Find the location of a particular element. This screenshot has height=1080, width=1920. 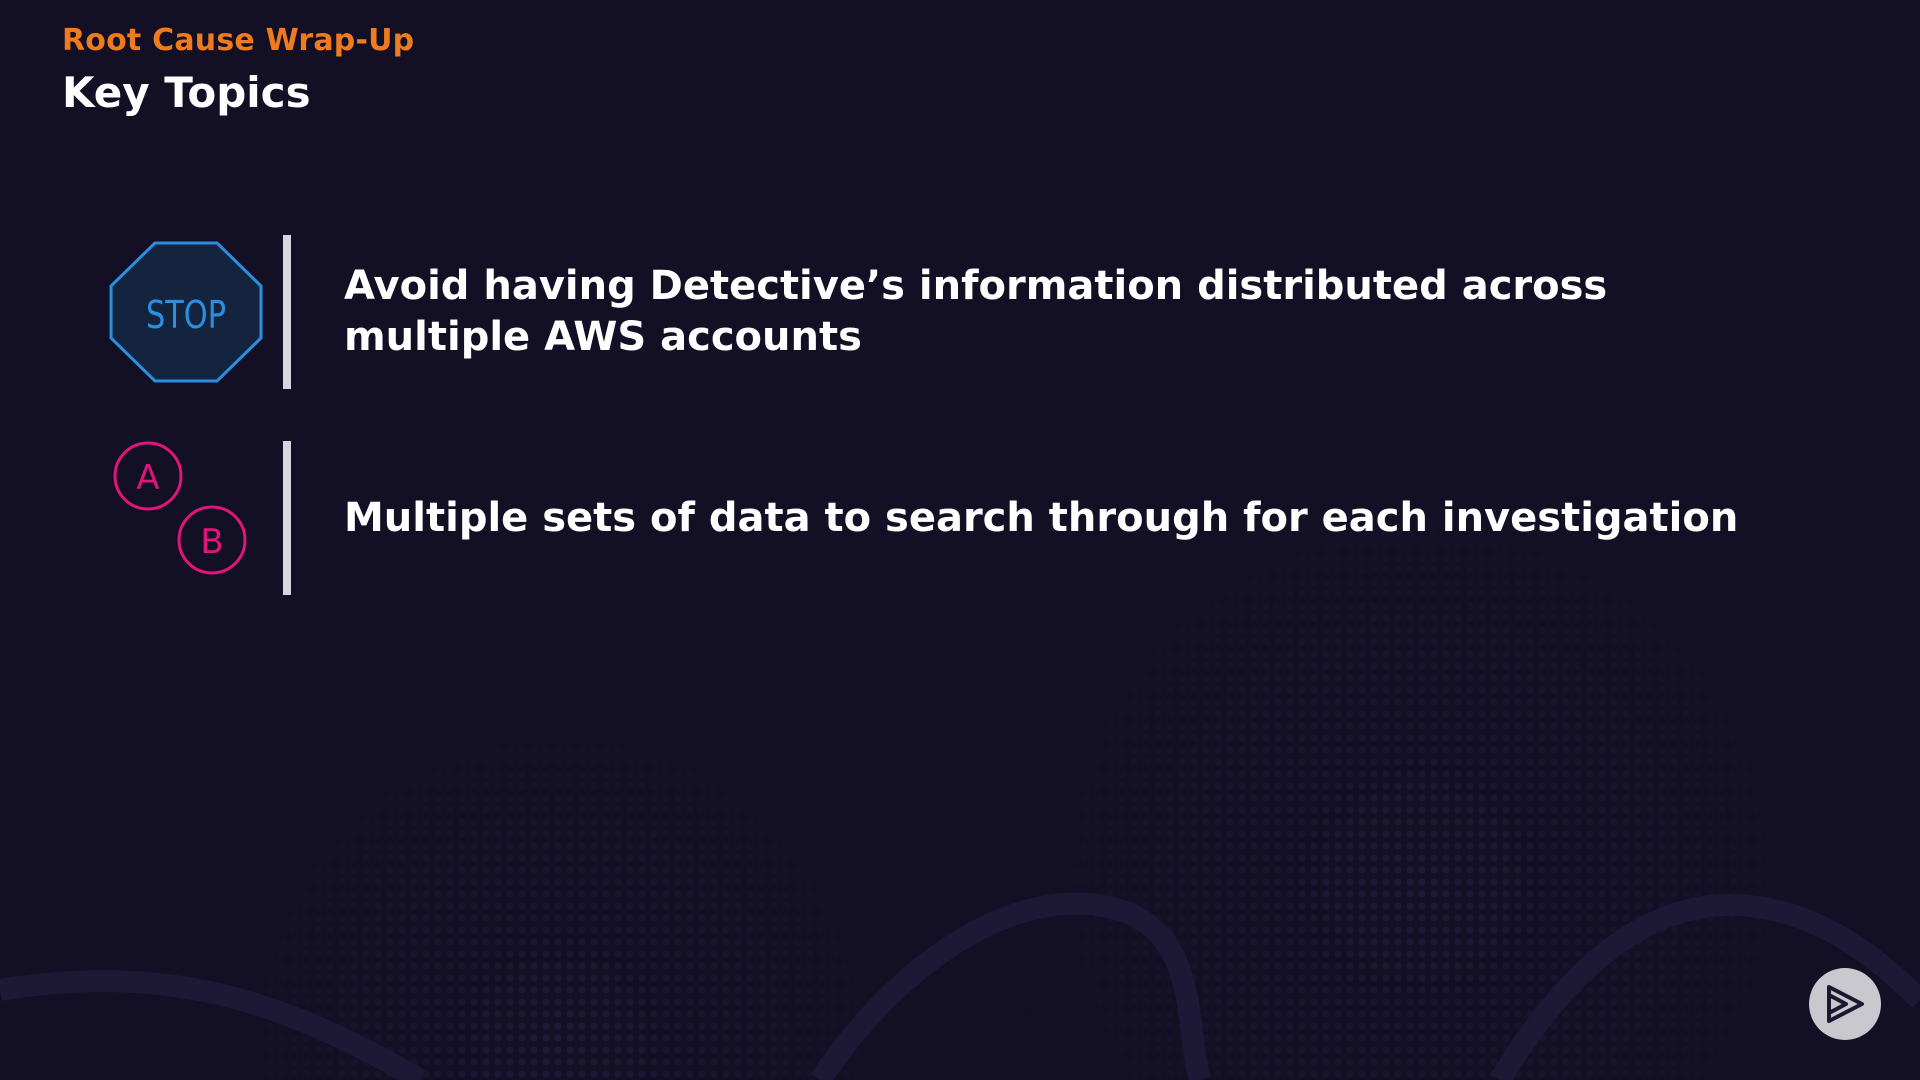

logo-button is located at coordinates (1845, 1004).